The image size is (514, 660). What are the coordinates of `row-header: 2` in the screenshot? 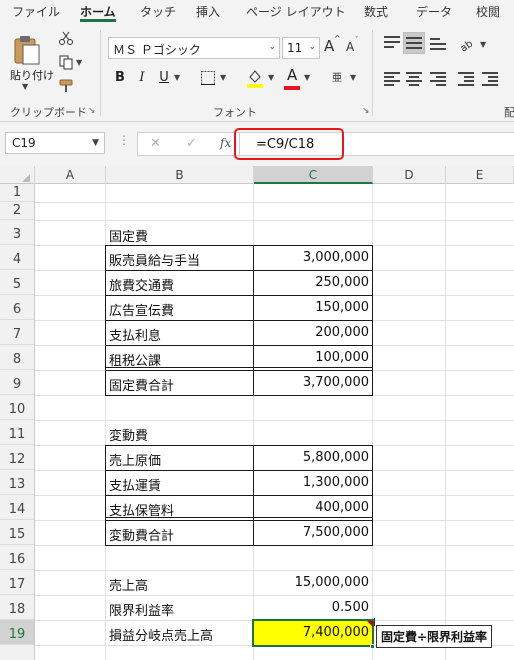 It's located at (17, 211).